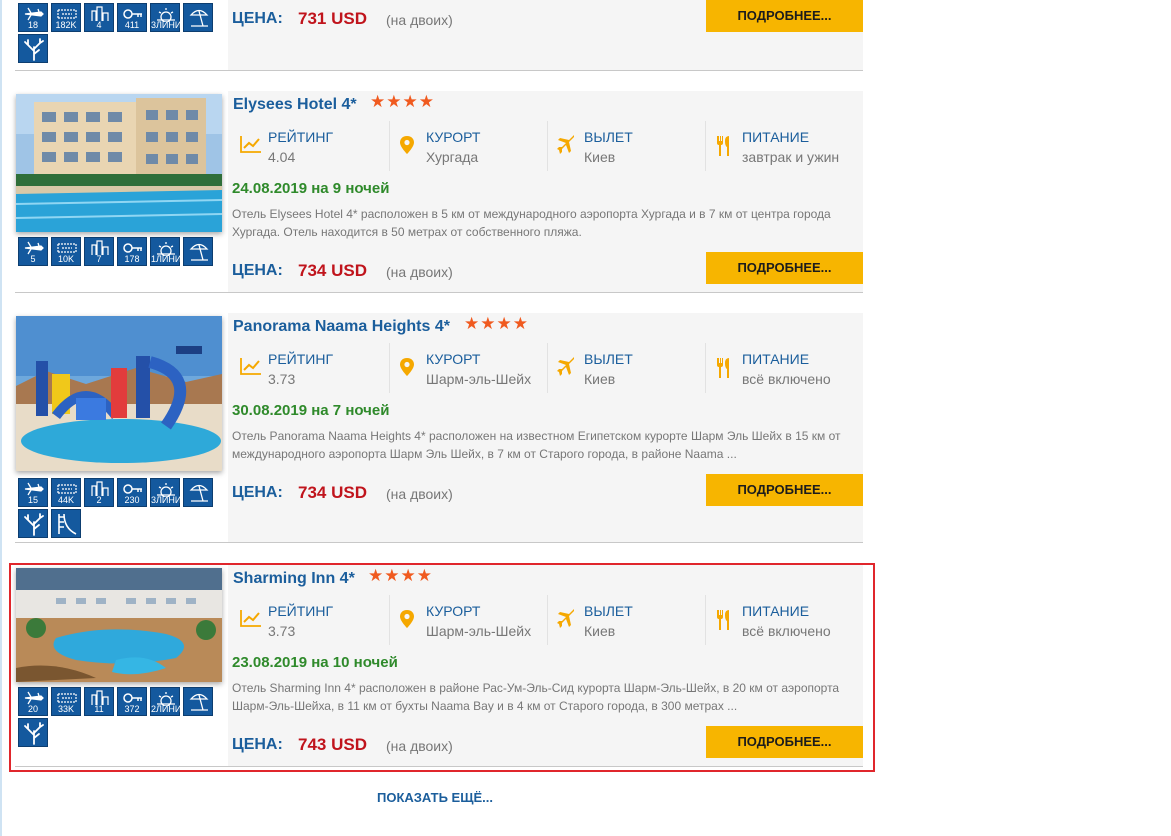 This screenshot has height=836, width=1171. What do you see at coordinates (311, 146) in the screenshot?
I see `rating-block: РЕЙТИНГ 4.04` at bounding box center [311, 146].